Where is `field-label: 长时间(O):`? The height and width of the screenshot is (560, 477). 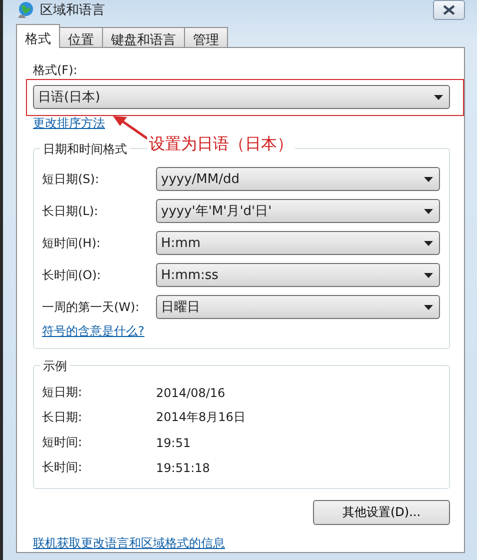 field-label: 长时间(O): is located at coordinates (72, 275).